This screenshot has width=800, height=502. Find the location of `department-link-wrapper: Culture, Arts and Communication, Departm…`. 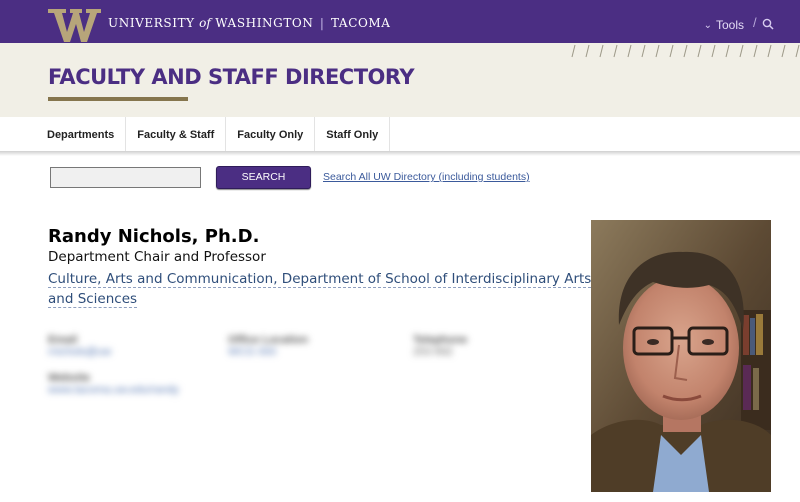

department-link-wrapper: Culture, Arts and Communication, Departm… is located at coordinates (320, 289).